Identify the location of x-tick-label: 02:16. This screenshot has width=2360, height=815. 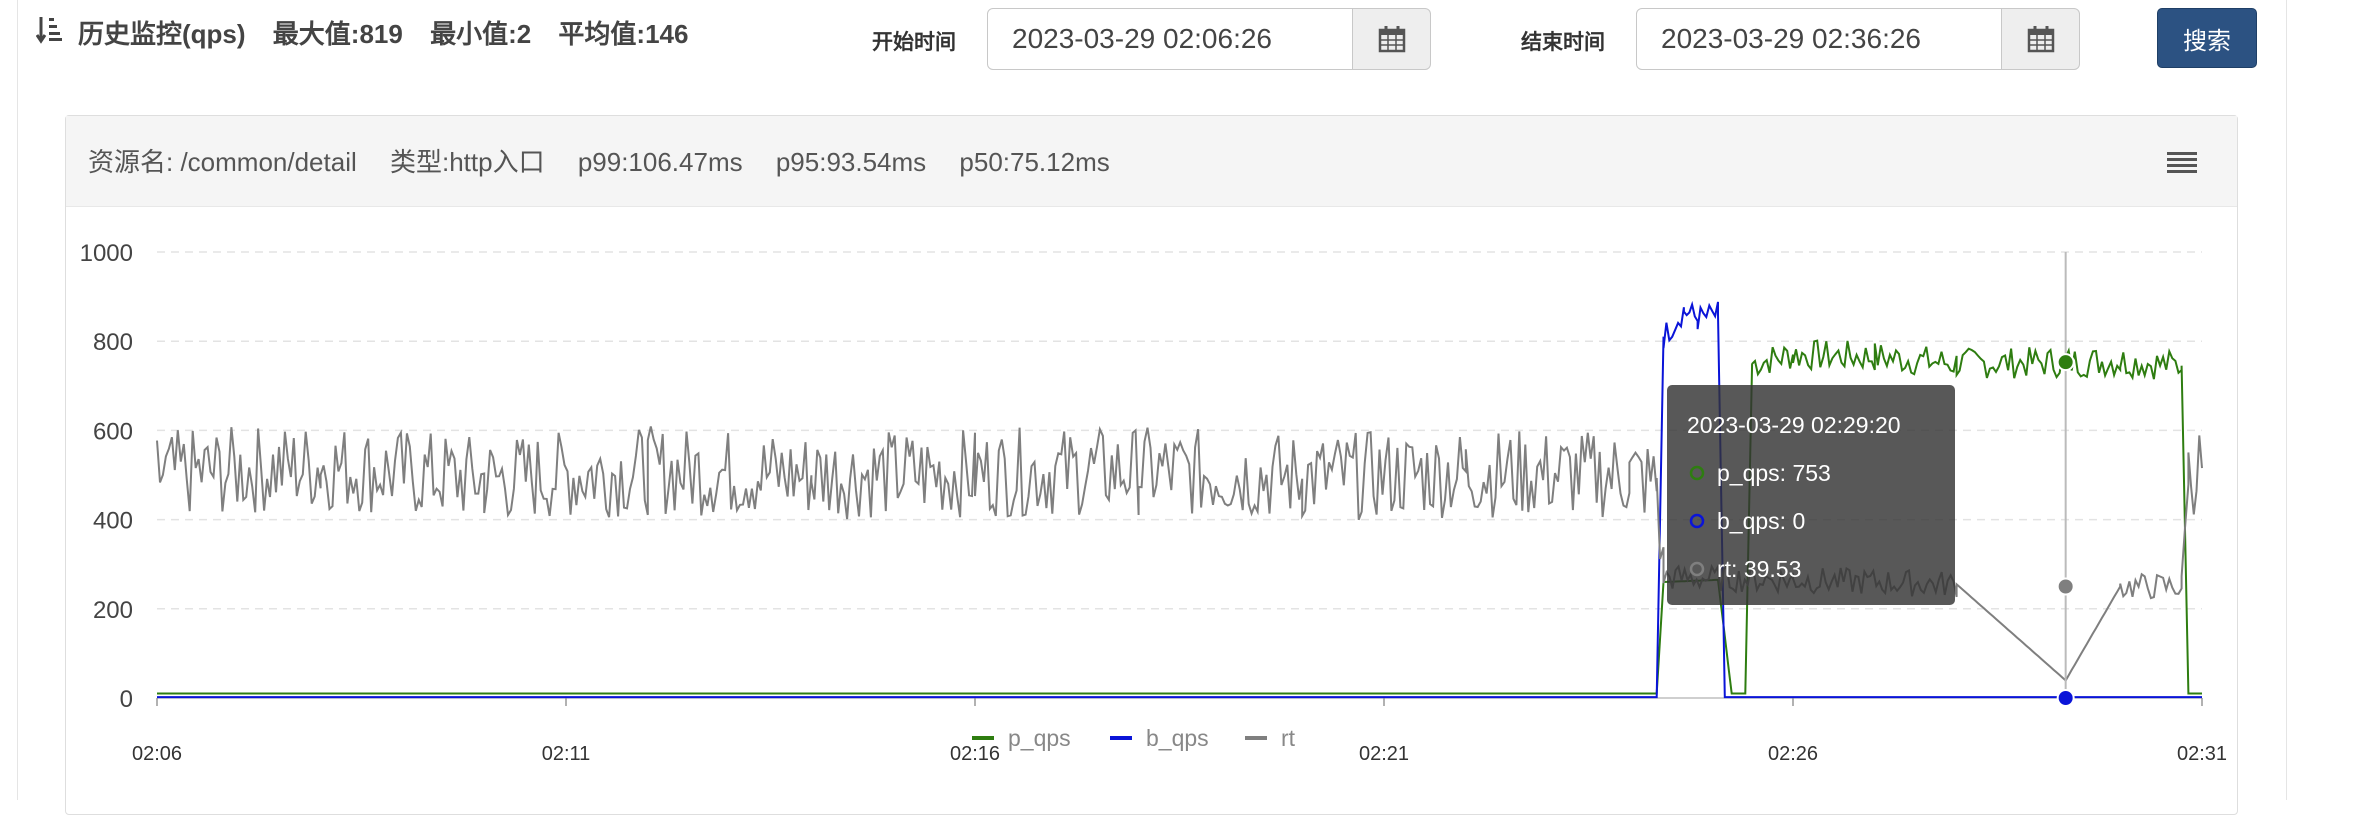
(975, 754).